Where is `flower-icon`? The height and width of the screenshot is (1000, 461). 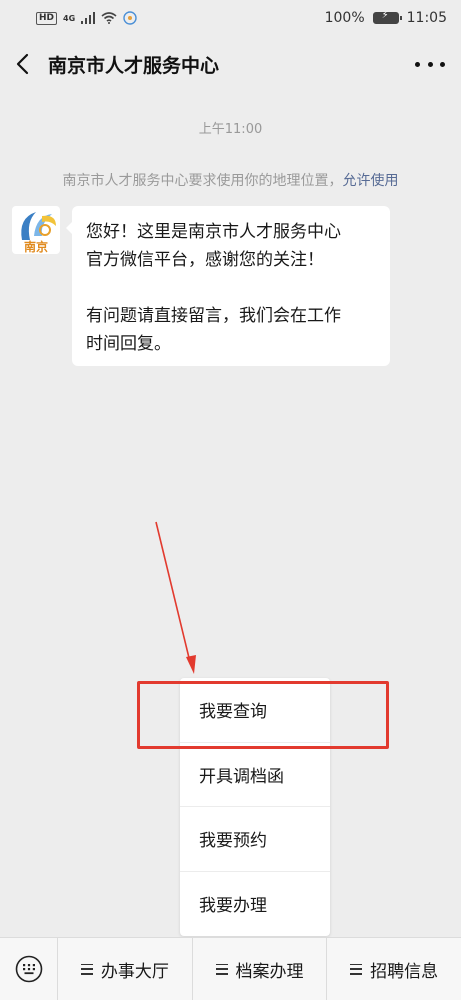
flower-icon is located at coordinates (130, 18).